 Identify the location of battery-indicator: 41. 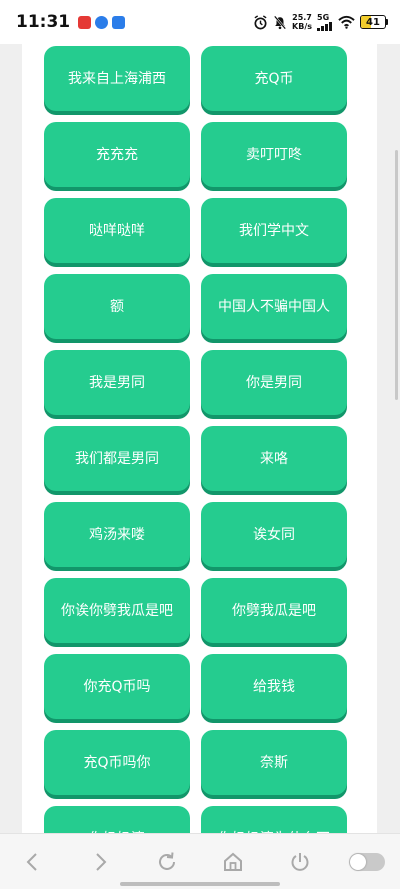
(374, 22).